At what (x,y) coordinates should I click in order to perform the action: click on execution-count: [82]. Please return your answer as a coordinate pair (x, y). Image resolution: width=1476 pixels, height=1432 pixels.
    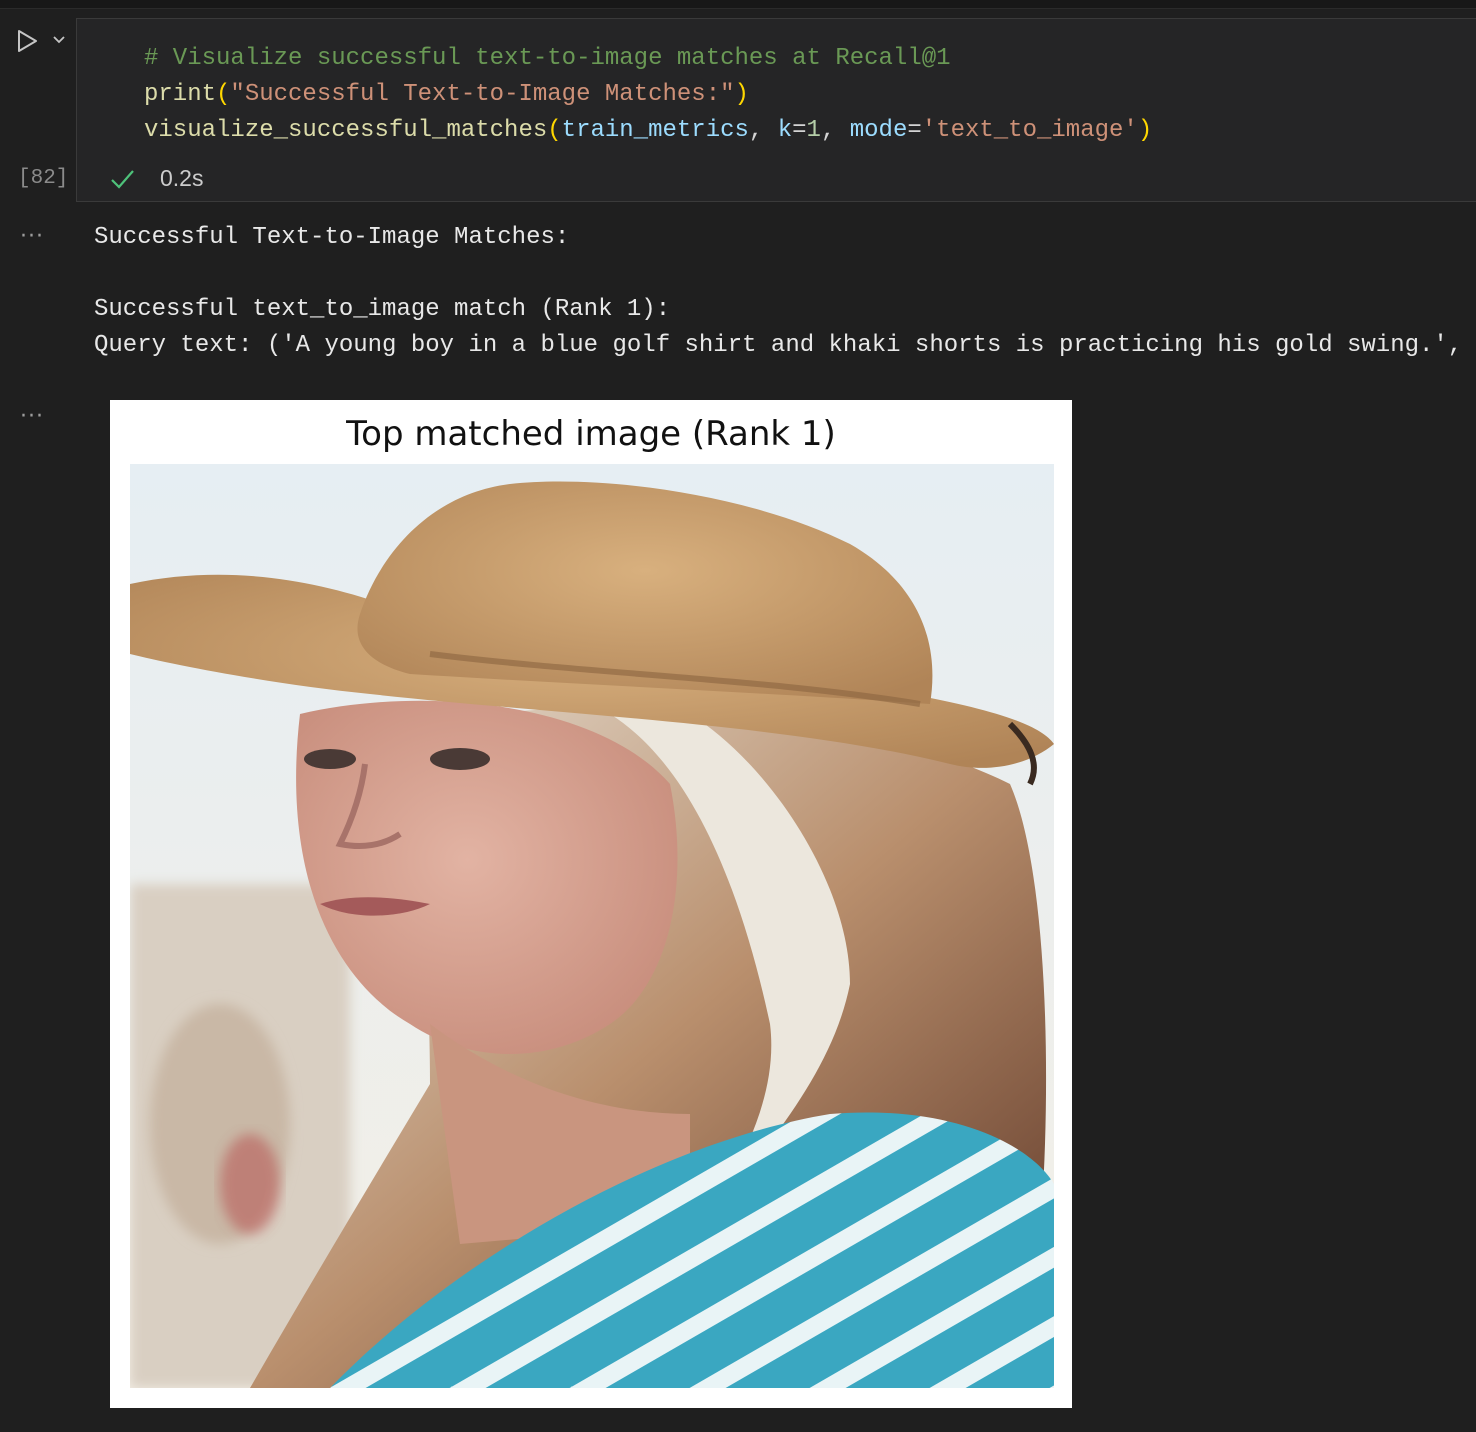
    Looking at the image, I should click on (43, 178).